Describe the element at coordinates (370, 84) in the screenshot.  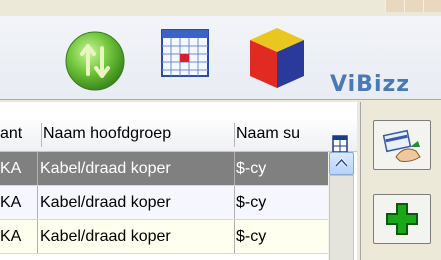
I see `brand-name: ViBizz` at that location.